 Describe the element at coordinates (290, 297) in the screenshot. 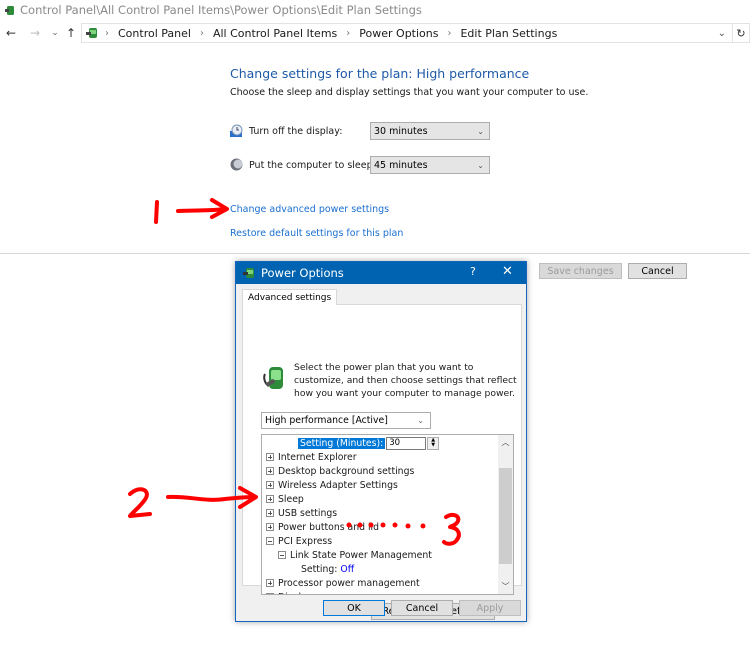

I see `tab-advanced-settings: Advanced settings` at that location.